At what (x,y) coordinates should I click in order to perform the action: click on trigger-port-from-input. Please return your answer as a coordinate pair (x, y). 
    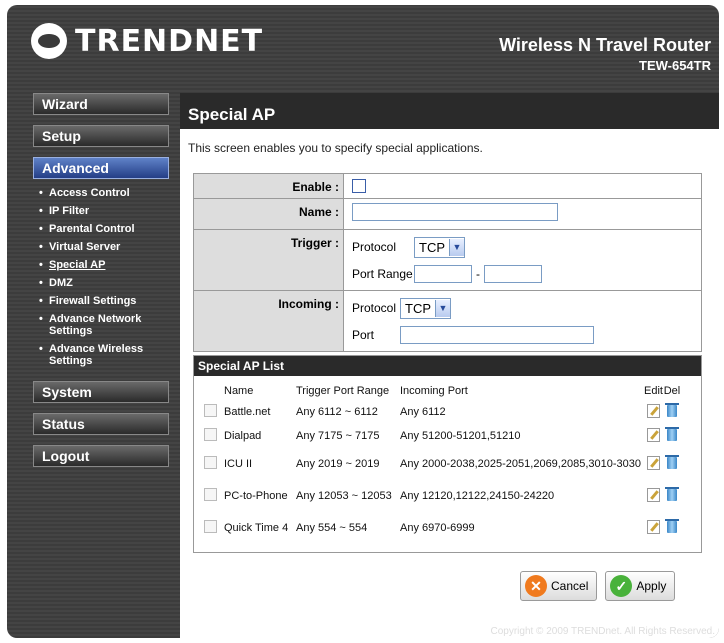
    Looking at the image, I should click on (443, 274).